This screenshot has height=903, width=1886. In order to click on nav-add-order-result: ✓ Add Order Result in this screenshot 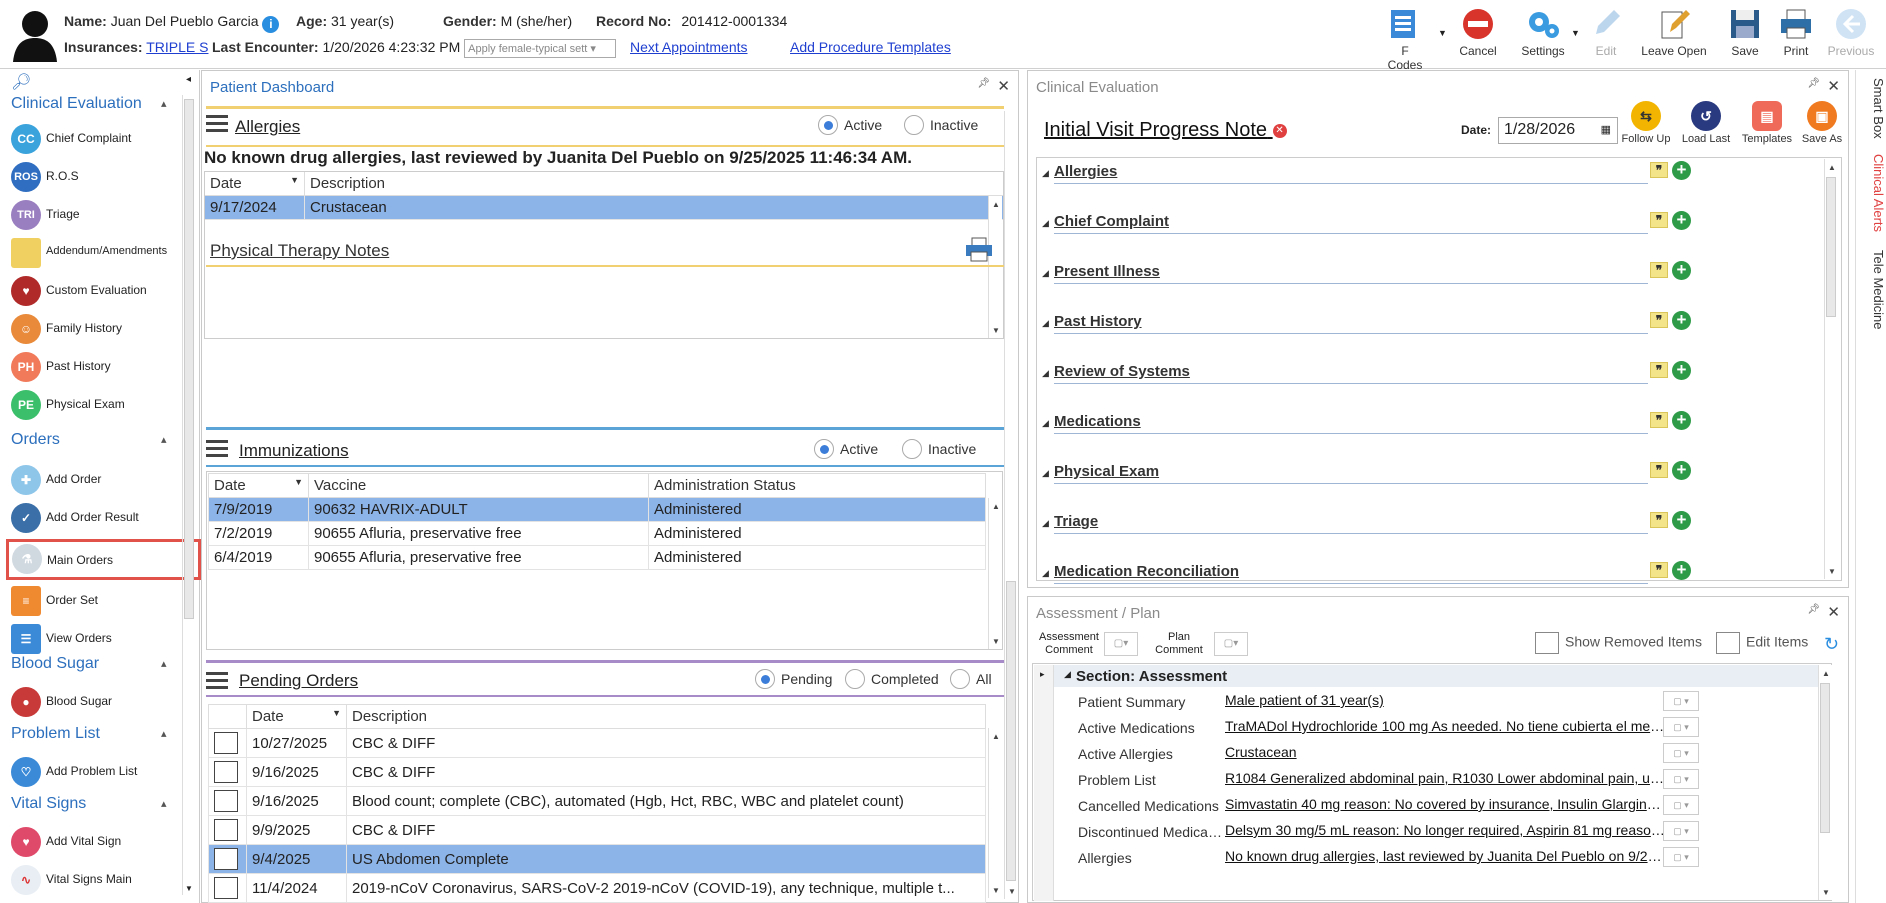, I will do `click(98, 518)`.